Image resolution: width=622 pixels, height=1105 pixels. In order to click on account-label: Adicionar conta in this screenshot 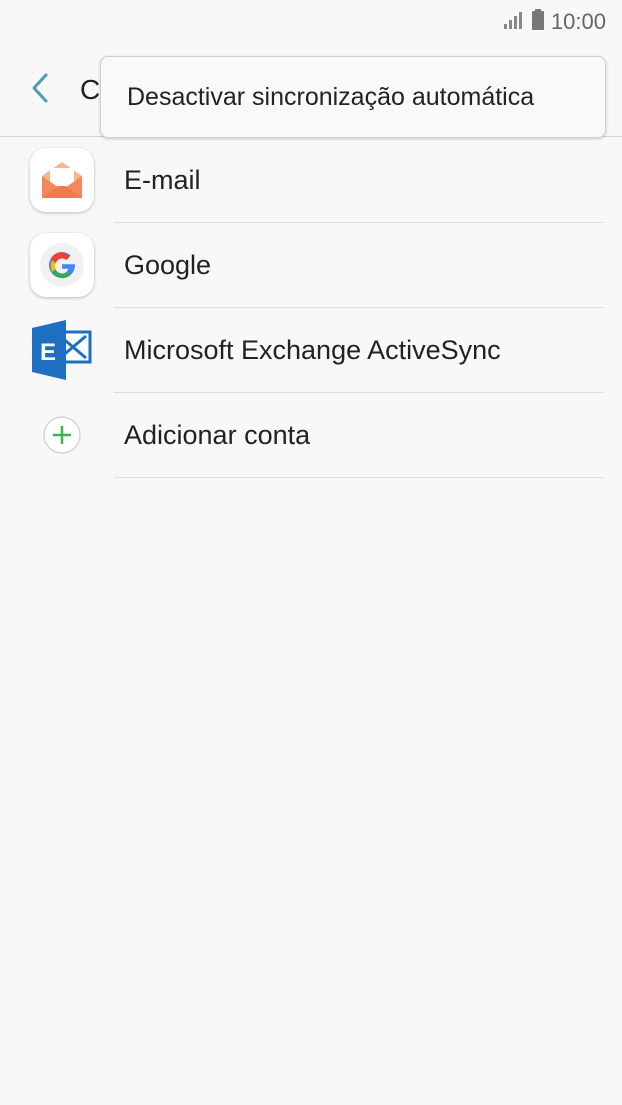, I will do `click(217, 435)`.